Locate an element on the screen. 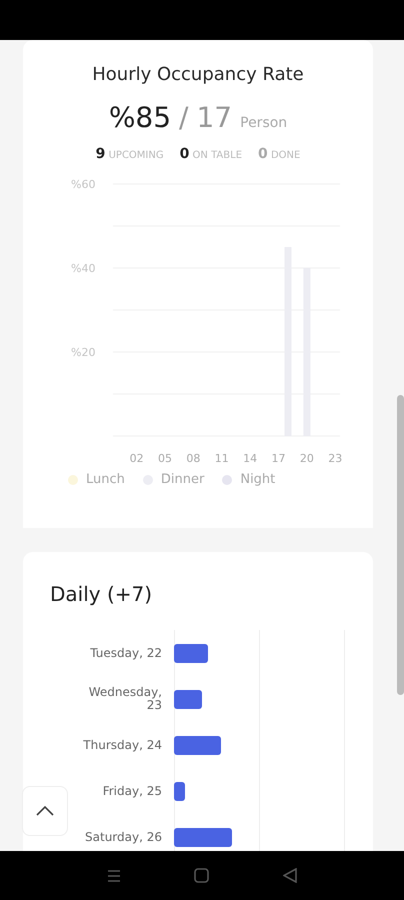 The height and width of the screenshot is (900, 404). day-label: Wednesday, 23 is located at coordinates (125, 699).